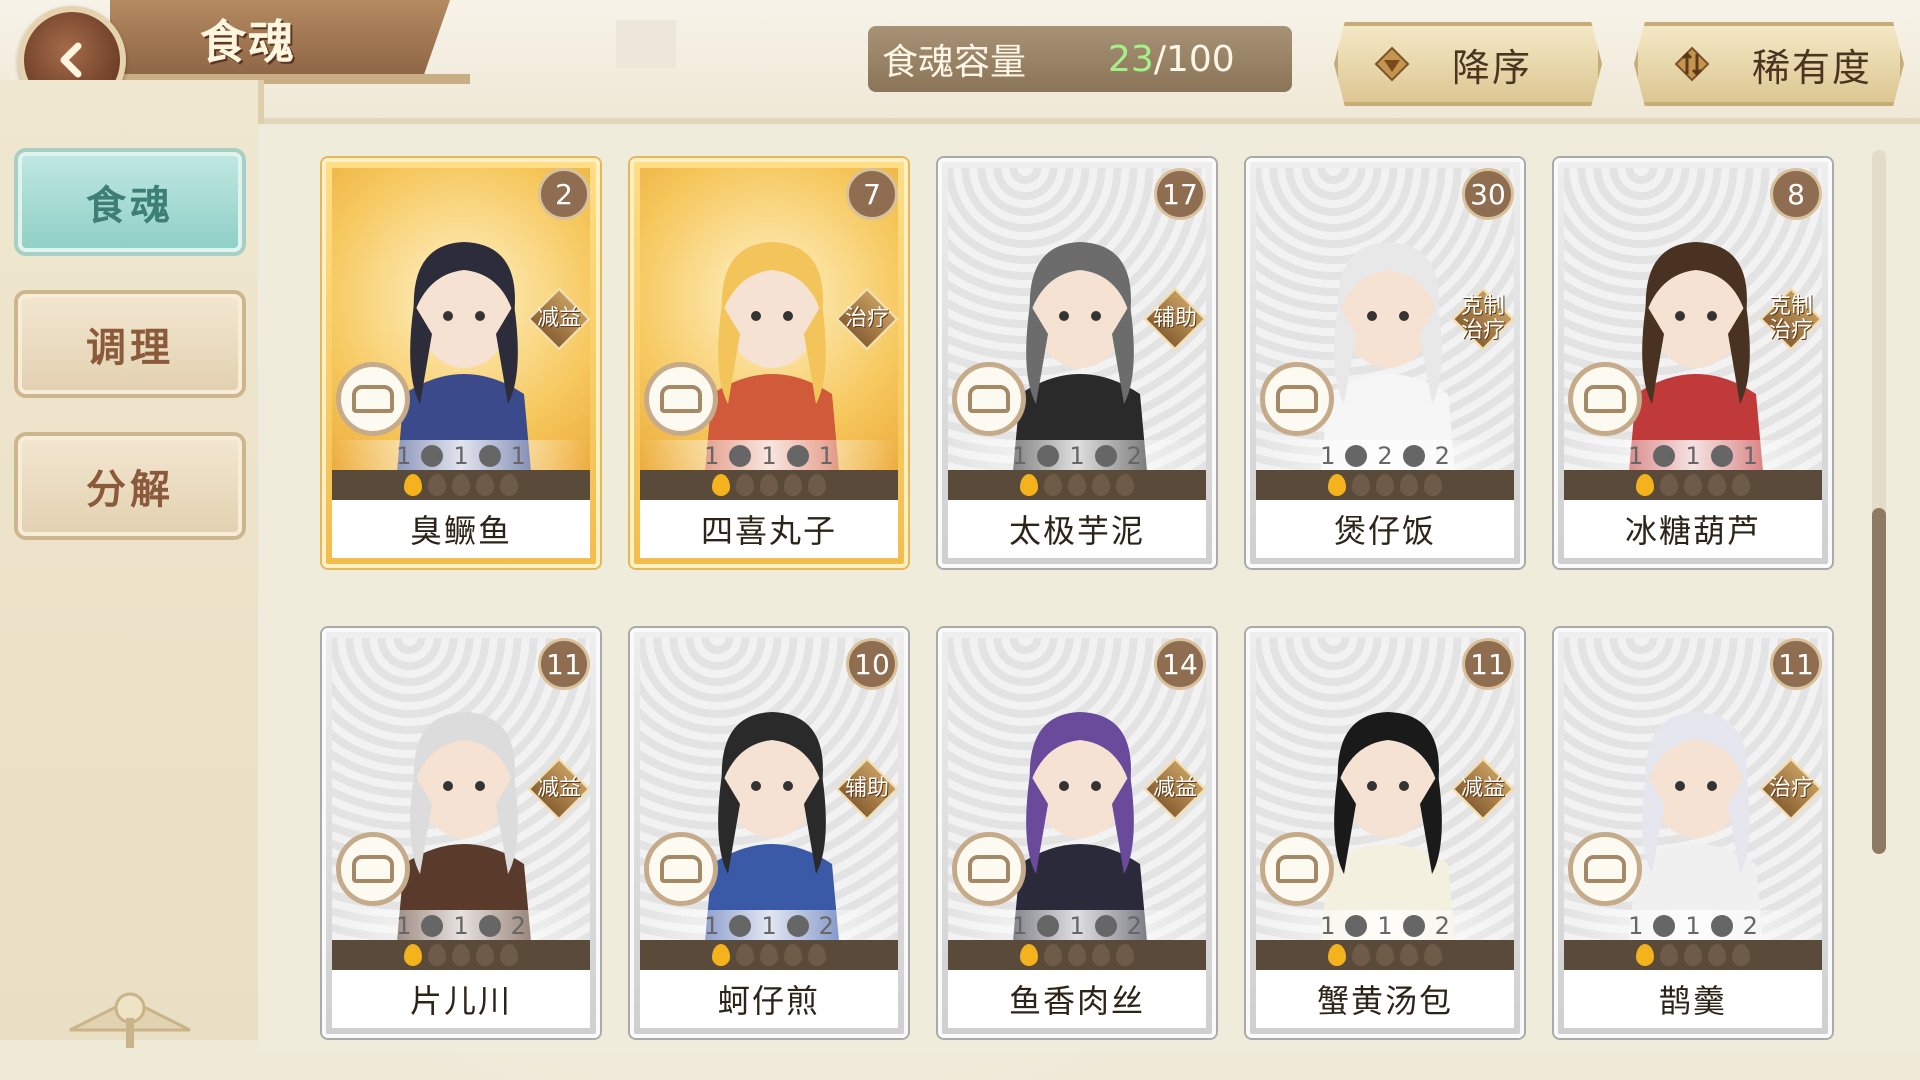  What do you see at coordinates (248, 42) in the screenshot?
I see `page-title: 食魂` at bounding box center [248, 42].